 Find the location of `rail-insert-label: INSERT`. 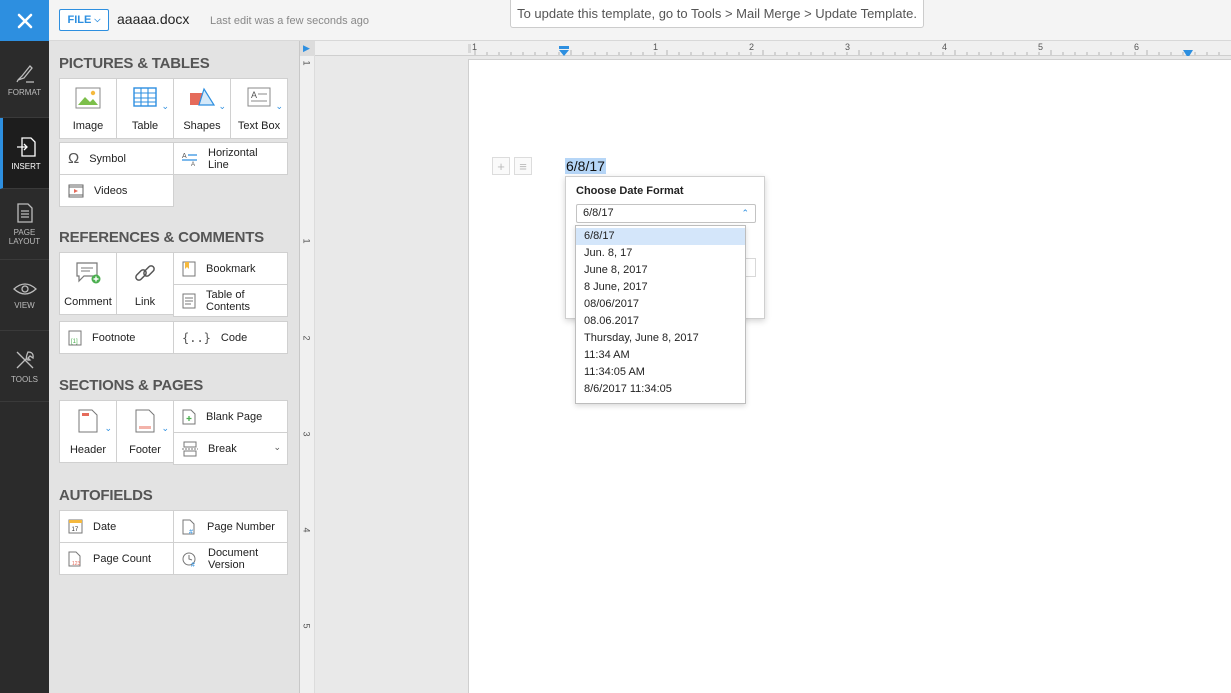

rail-insert-label: INSERT is located at coordinates (26, 166).